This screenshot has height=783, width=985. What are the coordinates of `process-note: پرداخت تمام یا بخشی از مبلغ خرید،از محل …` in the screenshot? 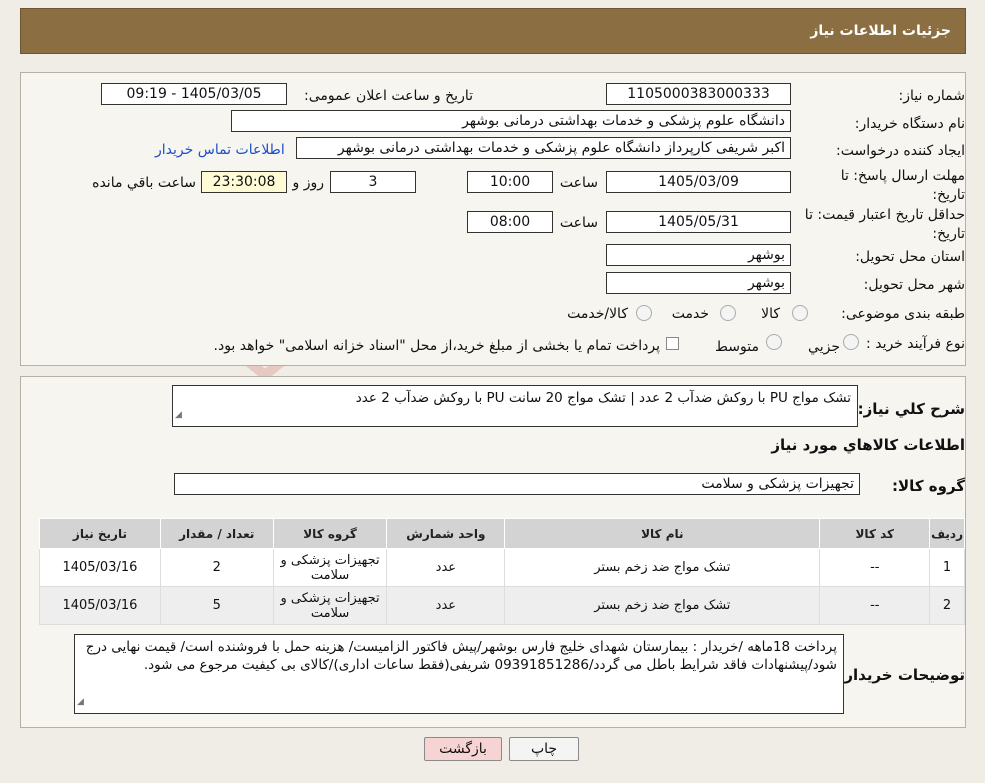 It's located at (436, 346).